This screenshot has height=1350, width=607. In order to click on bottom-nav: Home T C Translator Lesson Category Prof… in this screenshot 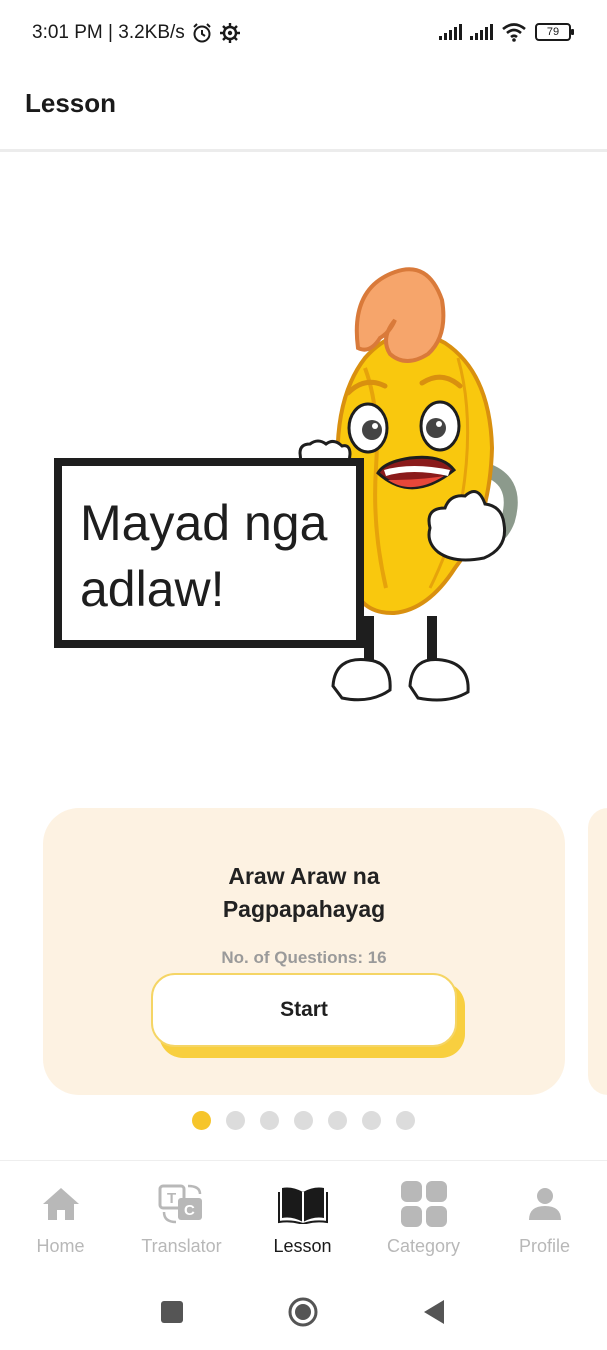, I will do `click(303, 1215)`.